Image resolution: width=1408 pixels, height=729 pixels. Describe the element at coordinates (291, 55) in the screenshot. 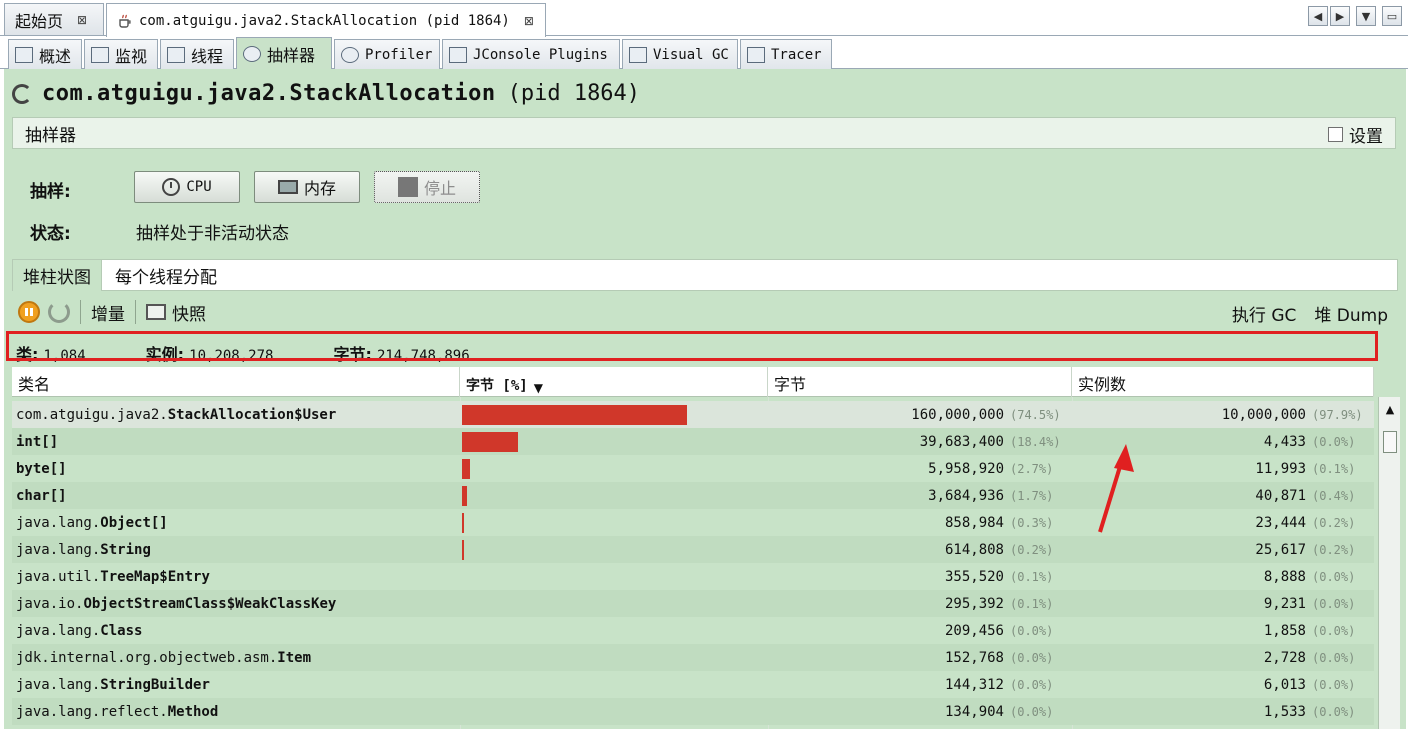

I see `tab-sampler-label: 抽样器` at that location.